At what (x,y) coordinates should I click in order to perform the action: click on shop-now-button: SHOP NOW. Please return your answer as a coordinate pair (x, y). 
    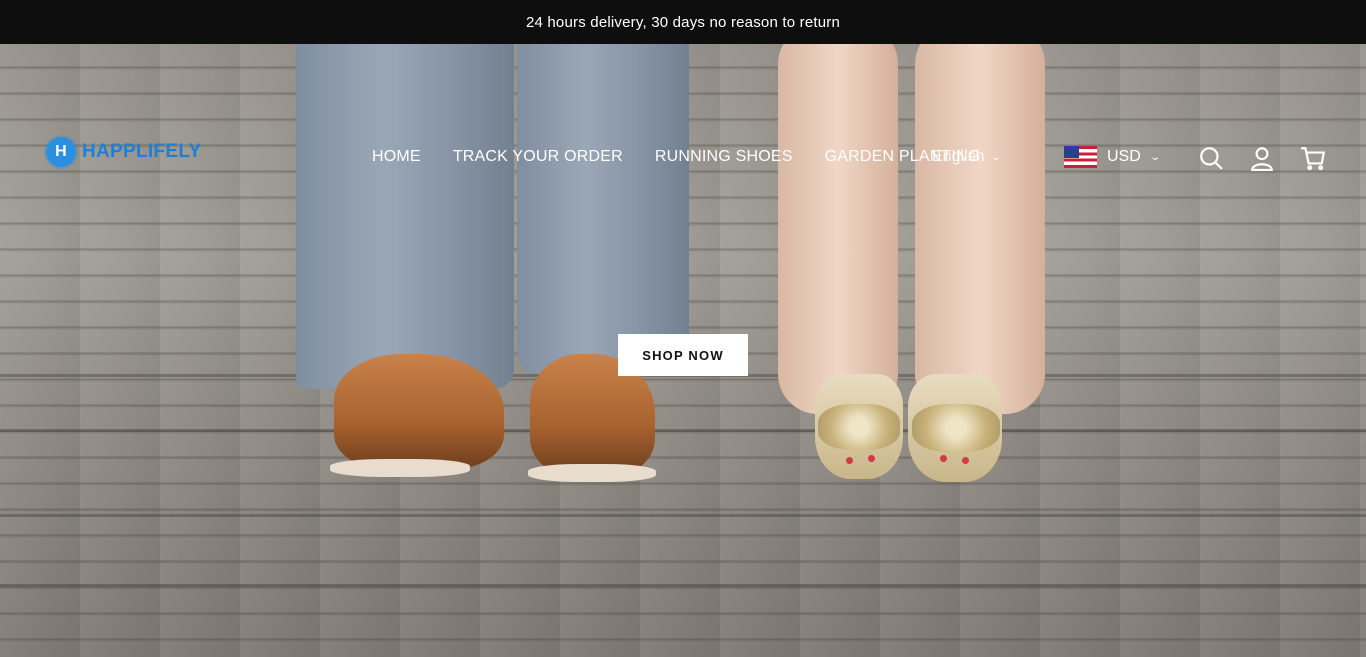
    Looking at the image, I should click on (683, 355).